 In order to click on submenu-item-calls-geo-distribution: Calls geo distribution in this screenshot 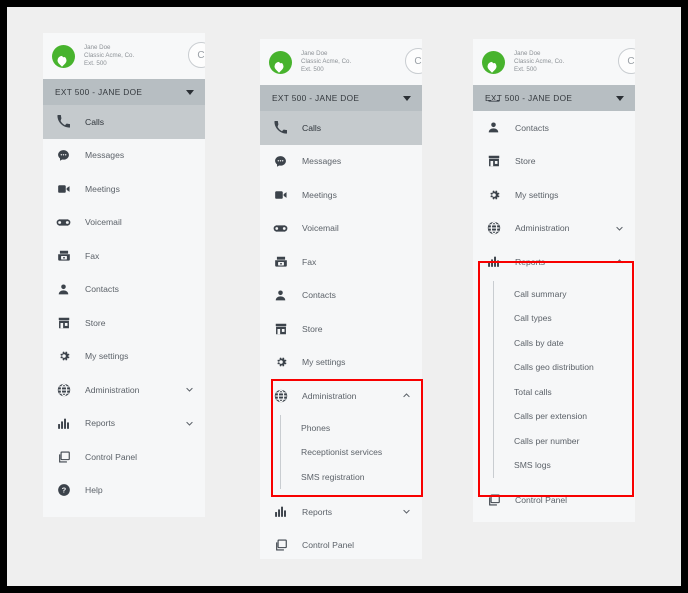, I will do `click(554, 367)`.